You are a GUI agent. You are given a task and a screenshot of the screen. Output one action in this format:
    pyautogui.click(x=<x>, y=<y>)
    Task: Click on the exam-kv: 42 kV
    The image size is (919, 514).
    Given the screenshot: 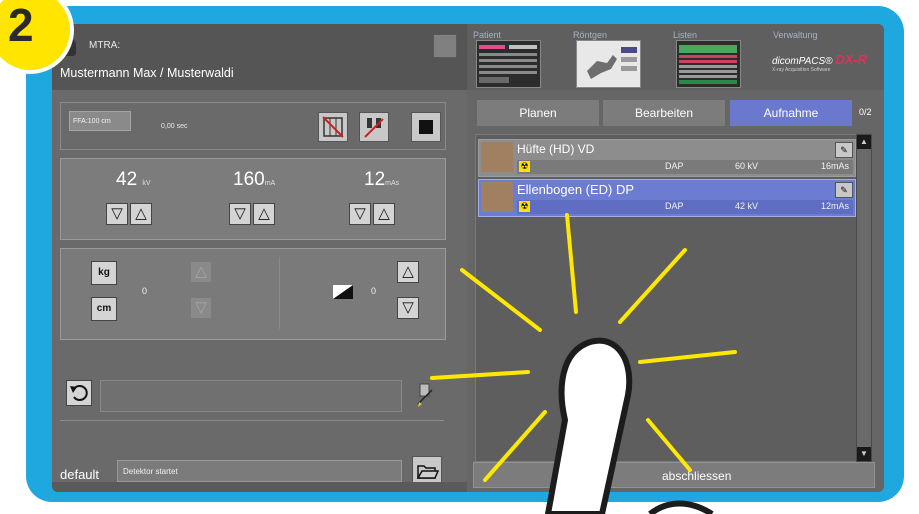 What is the action you would take?
    pyautogui.click(x=747, y=206)
    